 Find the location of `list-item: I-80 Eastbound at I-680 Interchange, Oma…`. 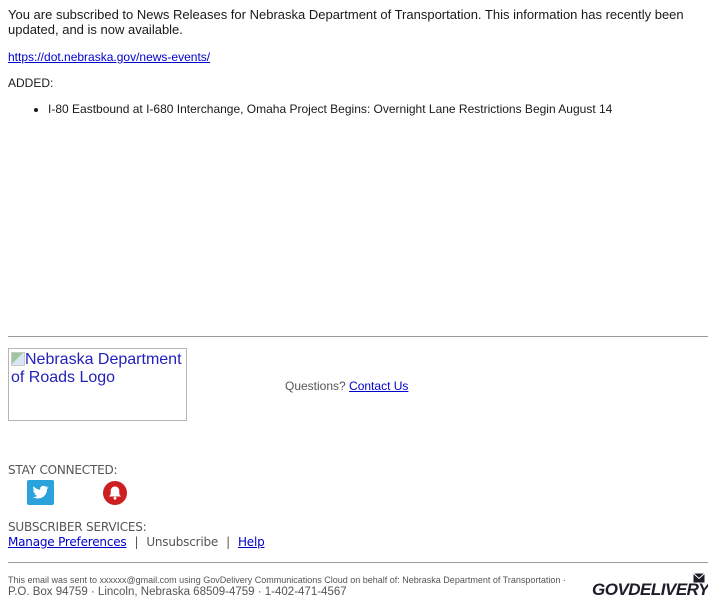

list-item: I-80 Eastbound at I-680 Interchange, Oma… is located at coordinates (330, 109).